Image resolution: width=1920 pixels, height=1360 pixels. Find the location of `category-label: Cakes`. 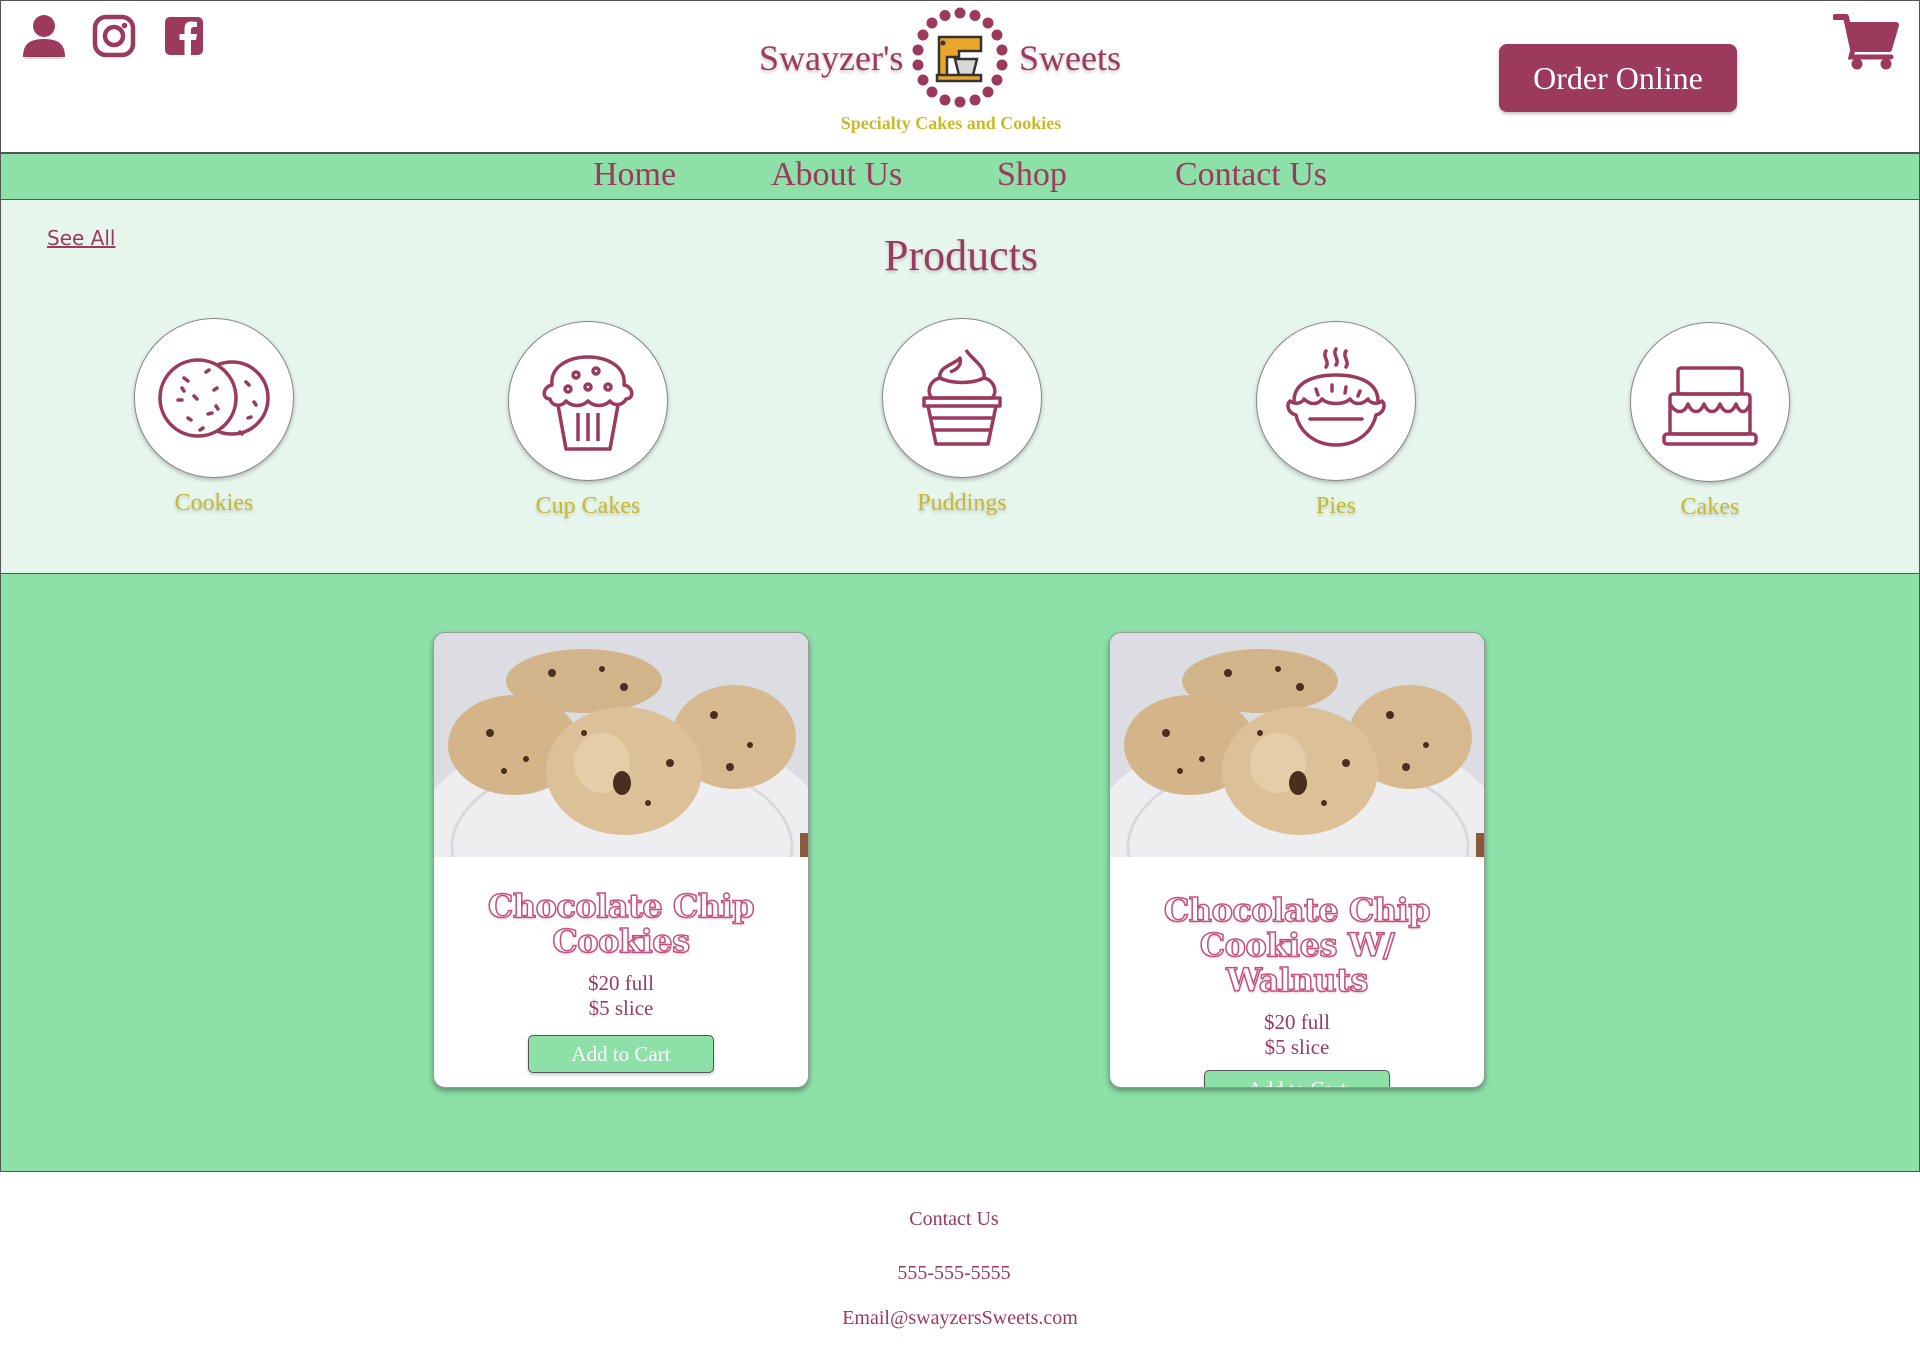

category-label: Cakes is located at coordinates (1710, 507).